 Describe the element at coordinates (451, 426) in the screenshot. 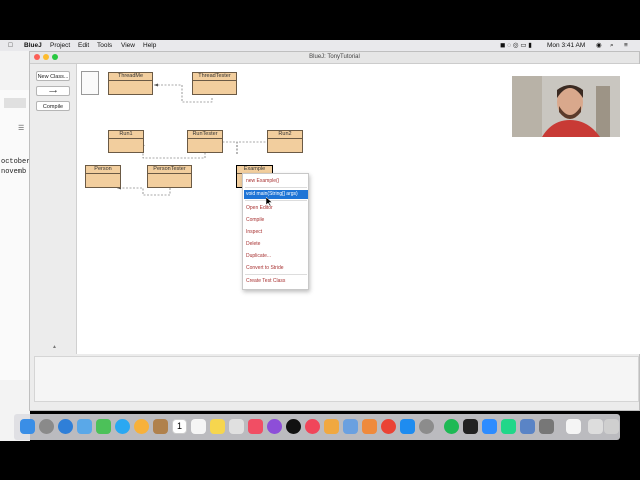

I see `spotify-icon` at that location.